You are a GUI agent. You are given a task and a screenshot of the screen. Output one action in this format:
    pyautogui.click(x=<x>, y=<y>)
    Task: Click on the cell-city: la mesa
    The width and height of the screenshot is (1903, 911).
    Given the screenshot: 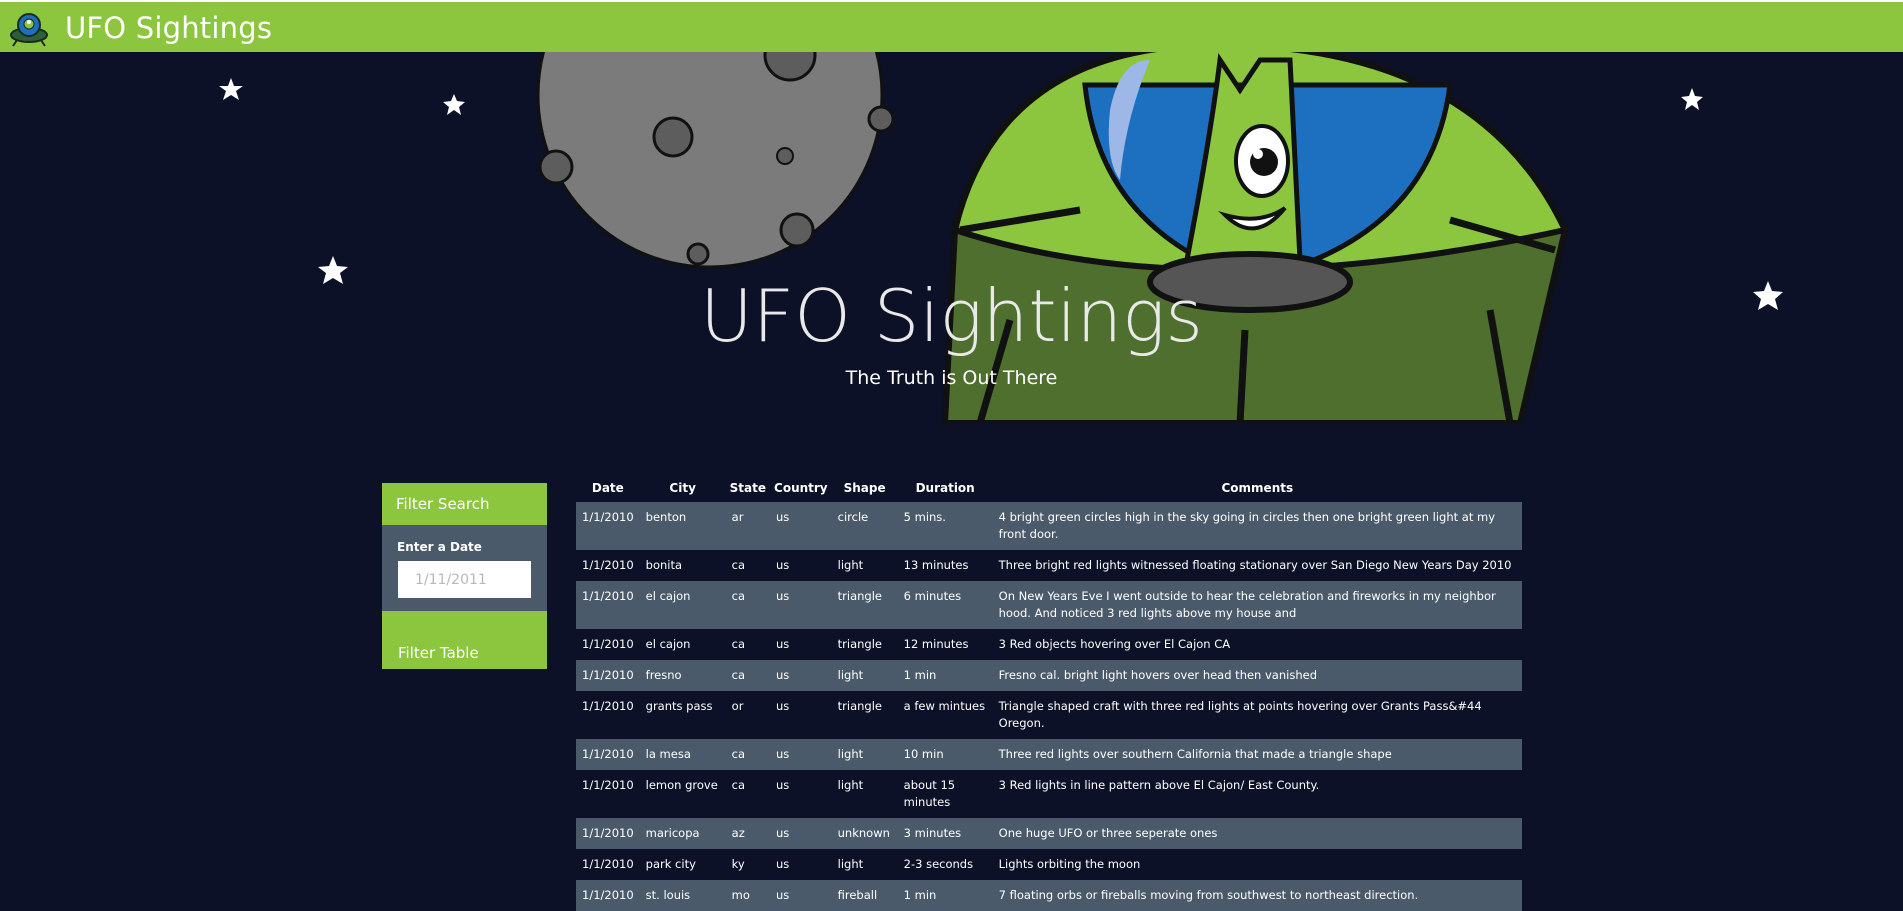 What is the action you would take?
    pyautogui.click(x=668, y=754)
    